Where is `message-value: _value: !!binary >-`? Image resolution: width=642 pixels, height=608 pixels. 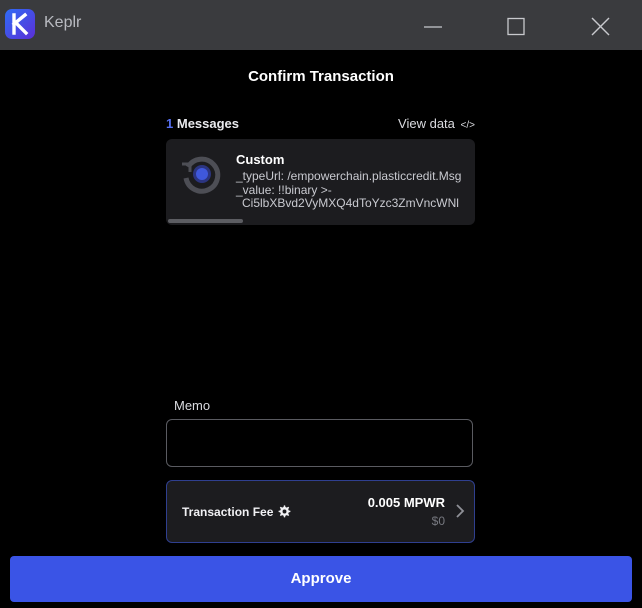 message-value: _value: !!binary >- is located at coordinates (284, 190).